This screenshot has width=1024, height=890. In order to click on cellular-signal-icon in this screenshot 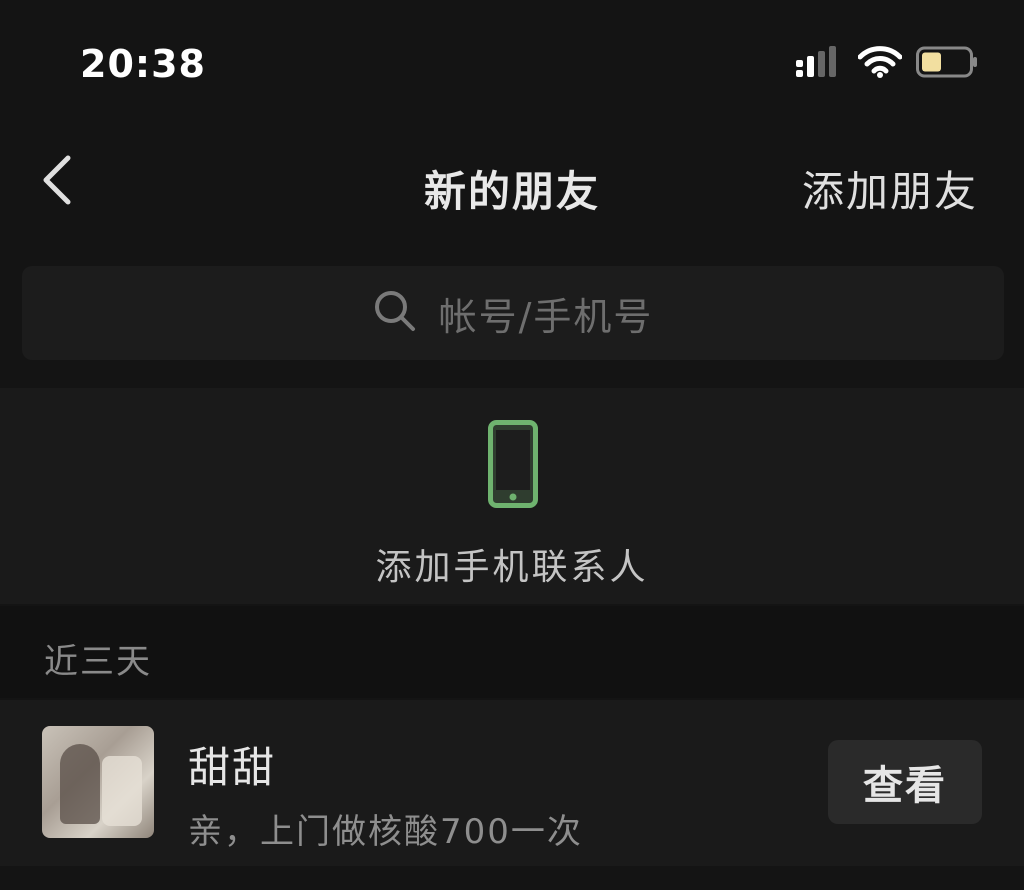, I will do `click(820, 64)`.